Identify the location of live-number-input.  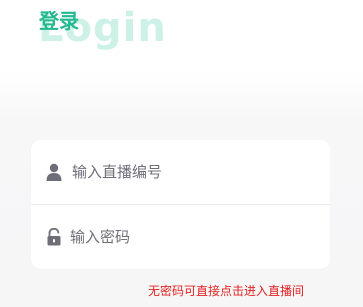
(192, 172).